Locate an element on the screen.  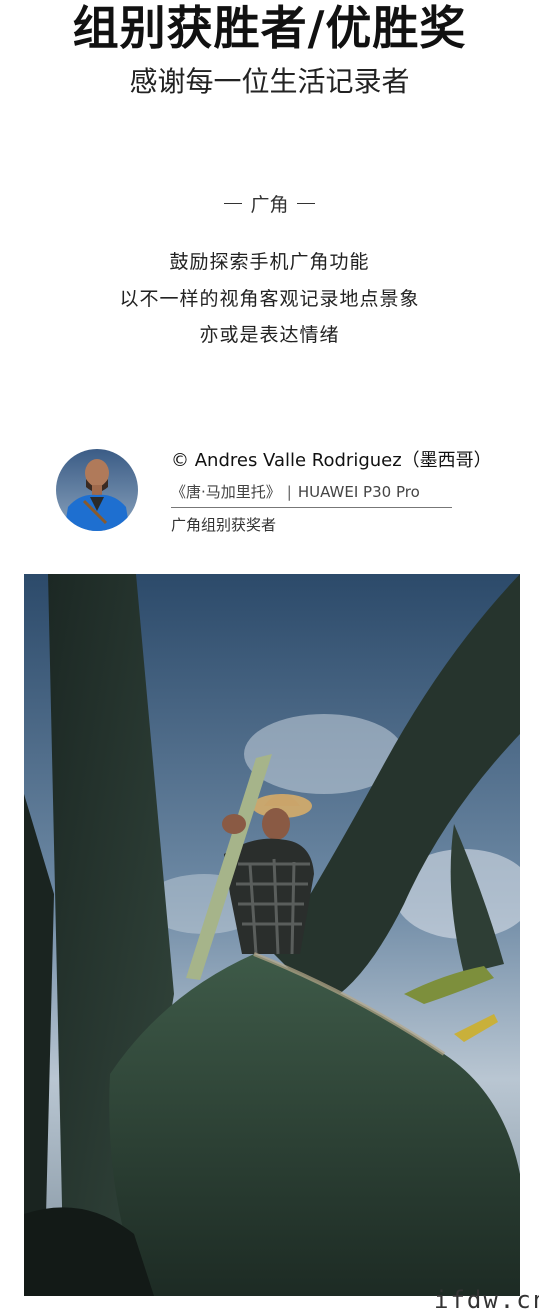
work-info: 《唐·马加里托》 | HUAWEI P30 Pro is located at coordinates (295, 491).